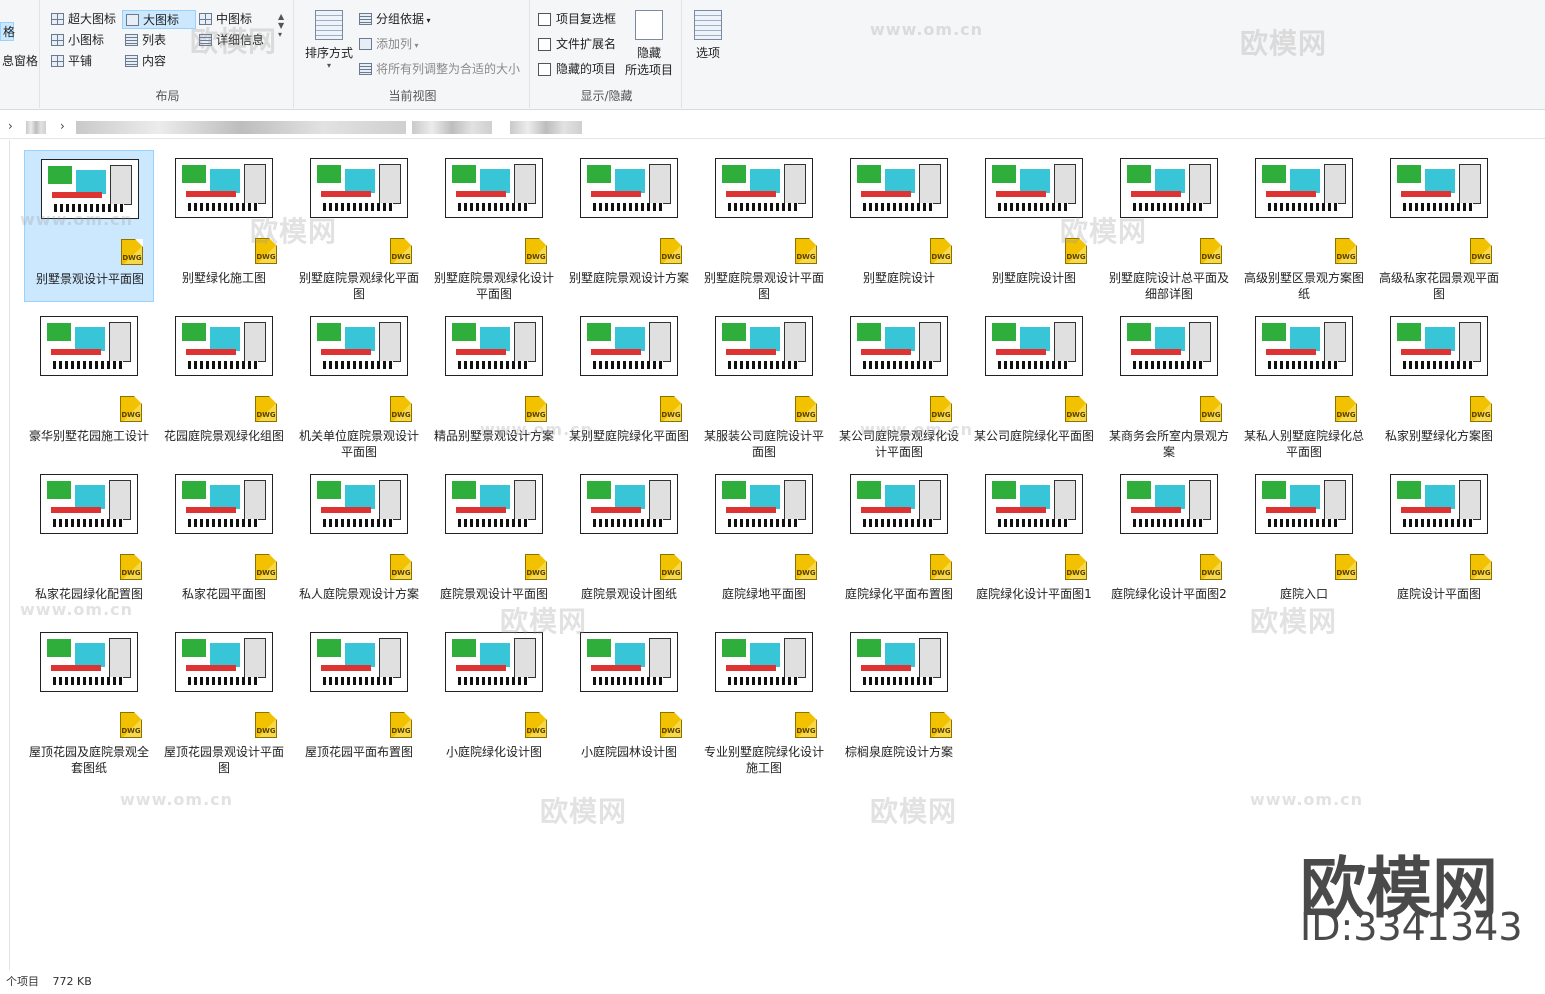  What do you see at coordinates (1033, 278) in the screenshot?
I see `file-name: 别墅庭院设计图` at bounding box center [1033, 278].